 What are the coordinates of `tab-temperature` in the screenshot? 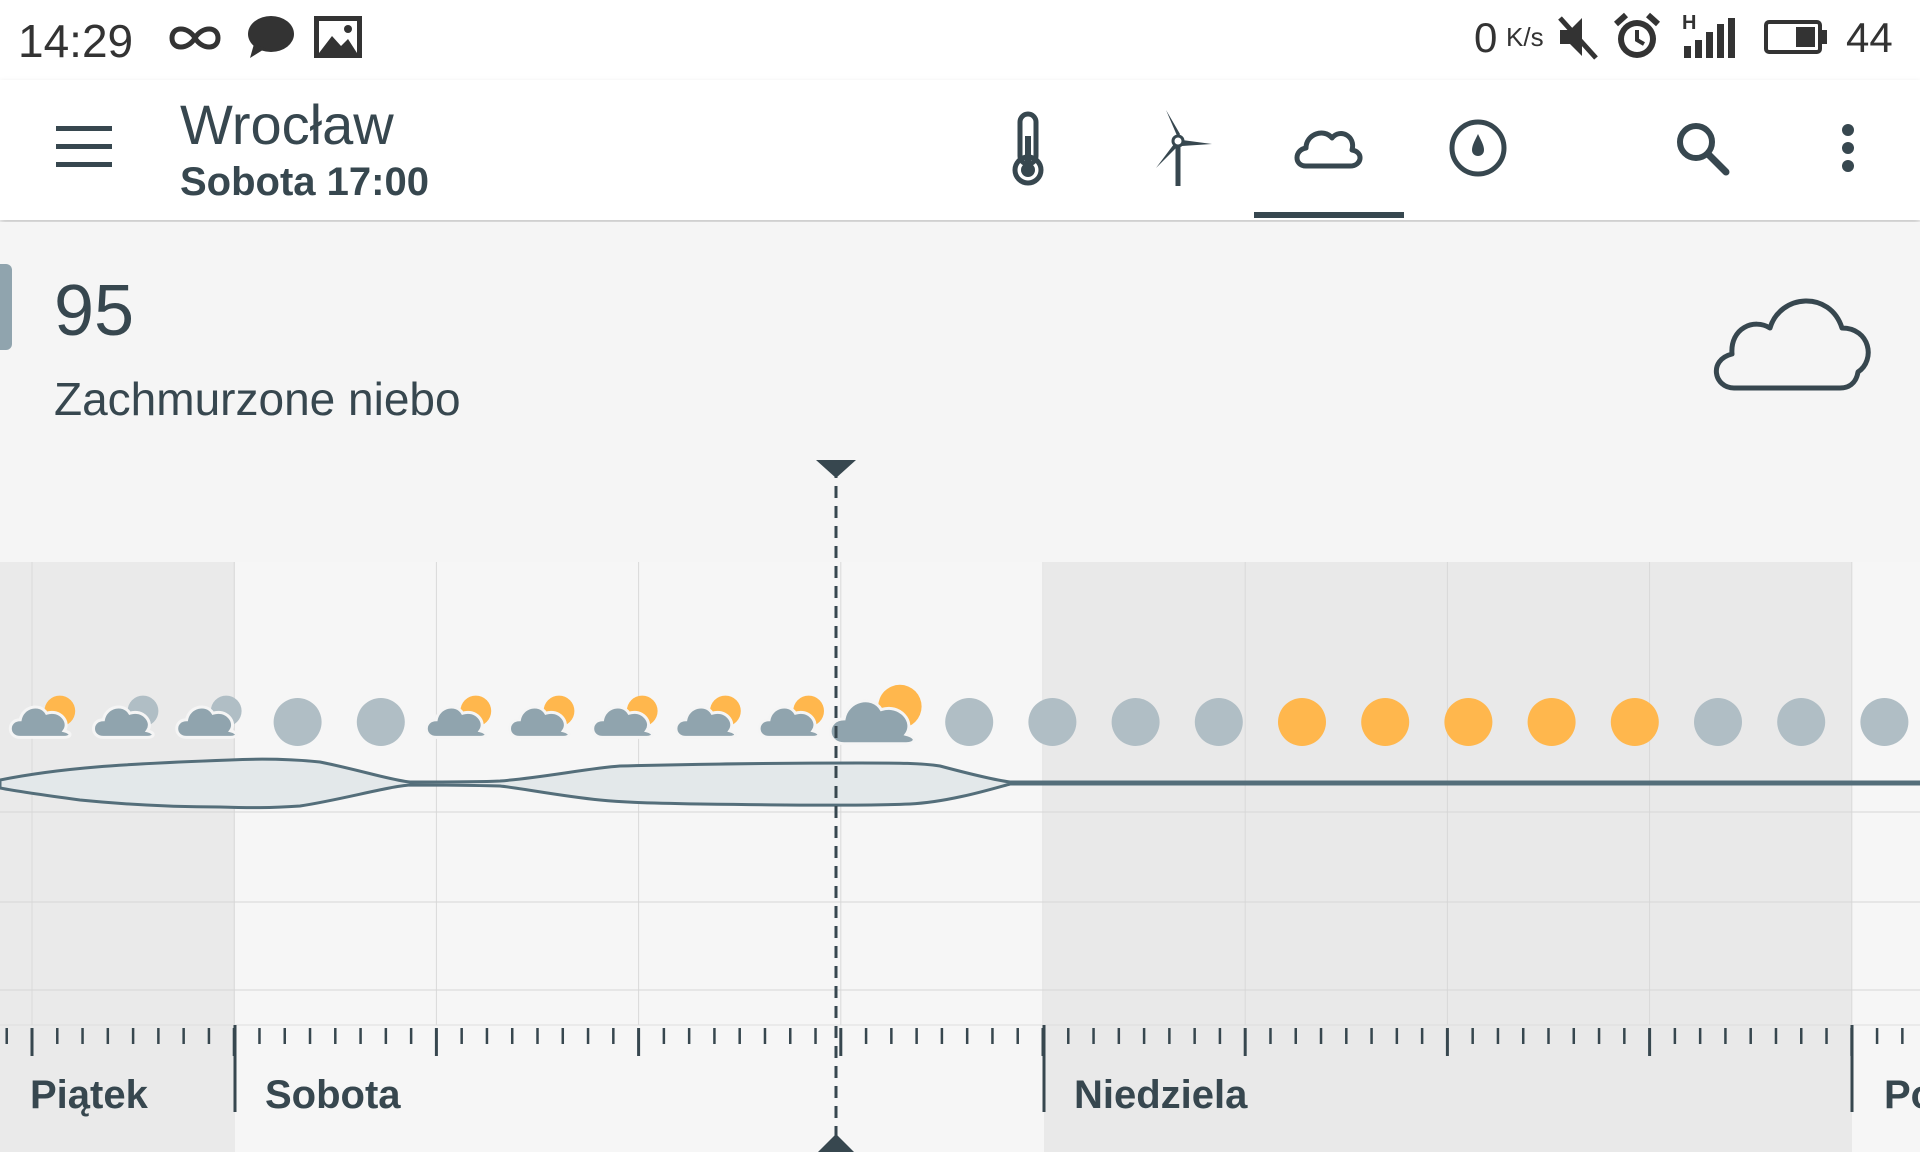 It's located at (1028, 148).